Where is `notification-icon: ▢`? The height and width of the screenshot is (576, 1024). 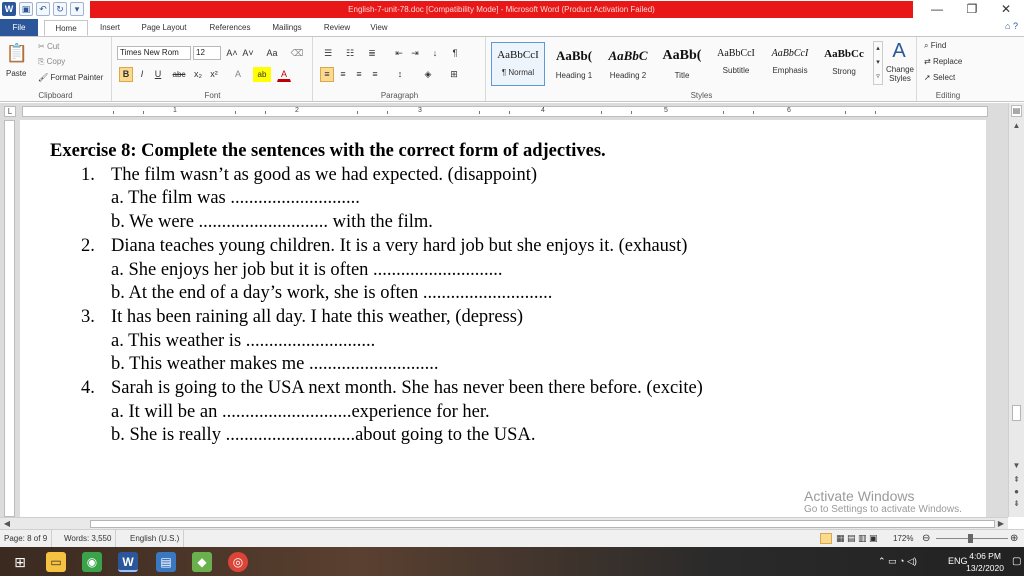 notification-icon: ▢ is located at coordinates (1016, 561).